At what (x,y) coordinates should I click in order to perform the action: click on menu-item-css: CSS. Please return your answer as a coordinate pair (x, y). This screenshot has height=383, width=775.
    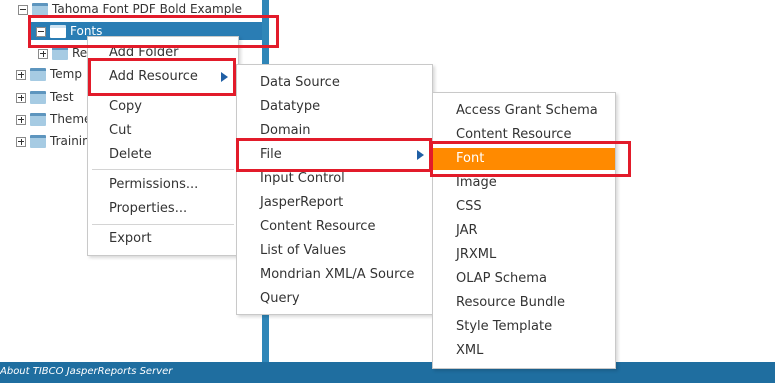
    Looking at the image, I should click on (524, 207).